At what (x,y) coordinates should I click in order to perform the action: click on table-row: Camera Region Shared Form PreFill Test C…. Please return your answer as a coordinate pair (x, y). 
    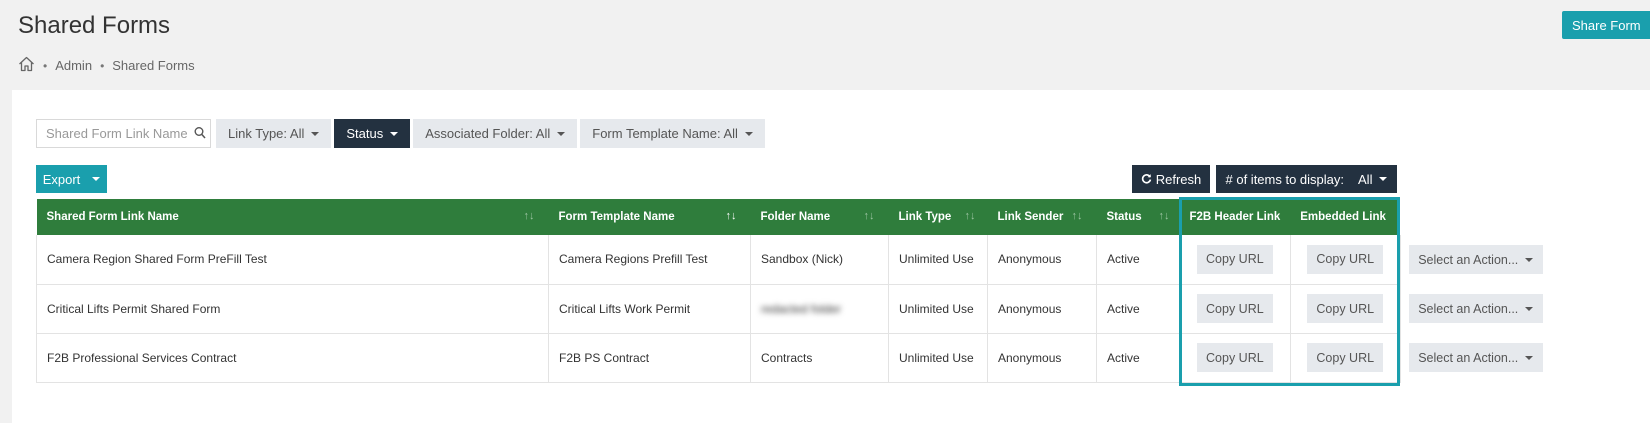
    Looking at the image, I should click on (793, 260).